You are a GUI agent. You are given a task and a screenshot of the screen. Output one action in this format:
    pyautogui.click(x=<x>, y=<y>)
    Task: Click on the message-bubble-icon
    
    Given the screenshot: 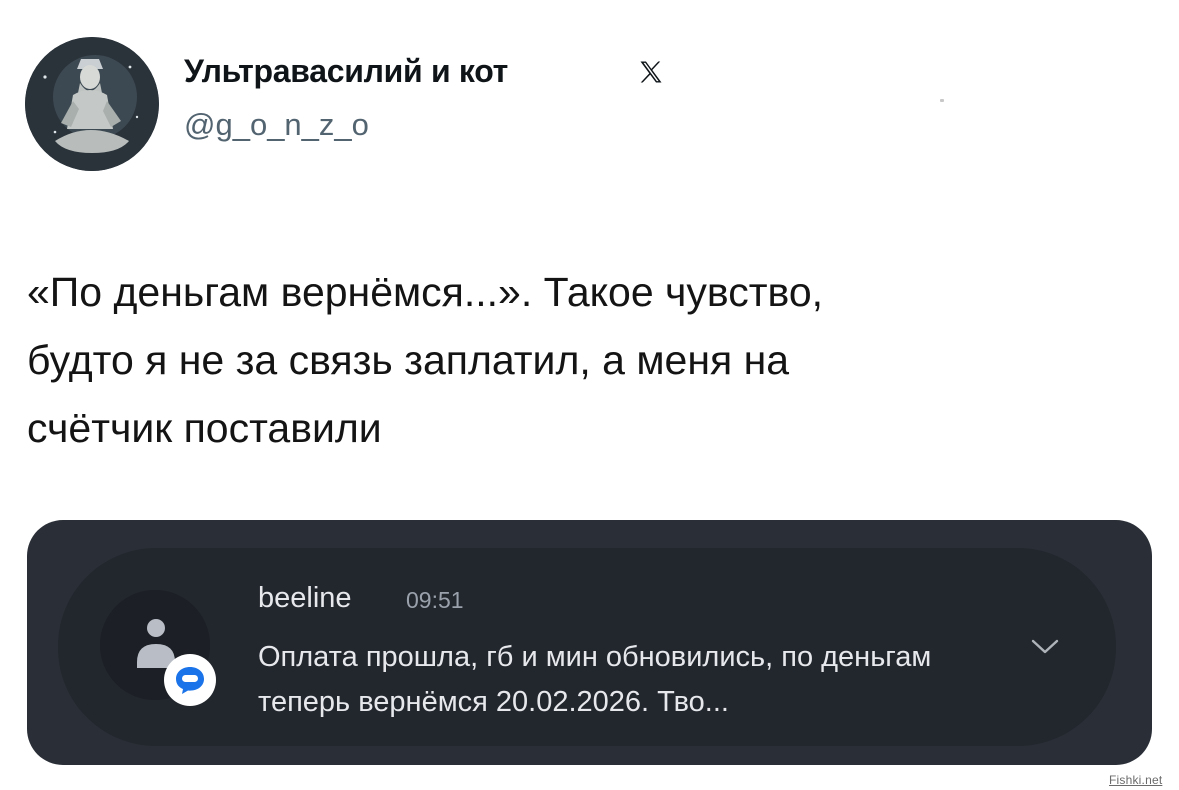 What is the action you would take?
    pyautogui.click(x=190, y=680)
    